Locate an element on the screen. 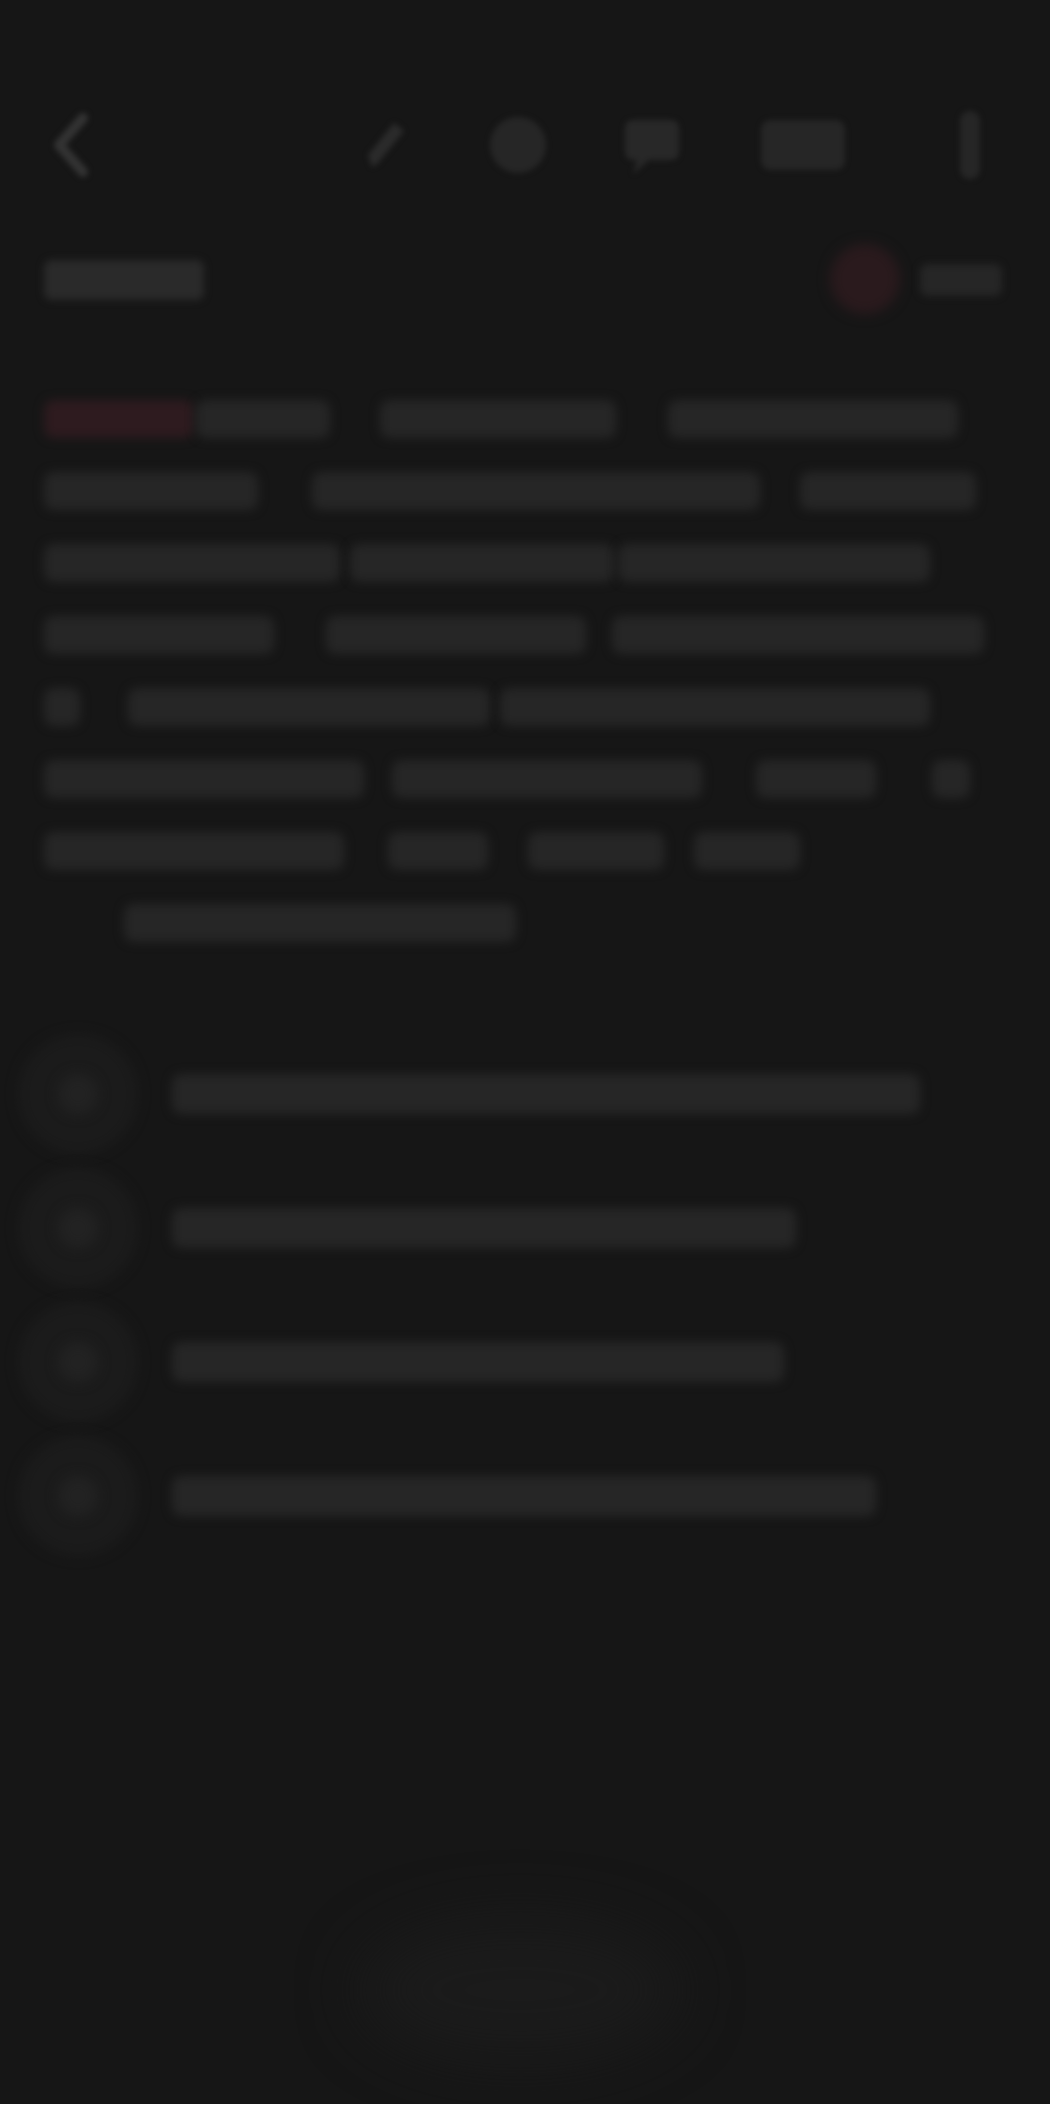 This screenshot has width=1050, height=2104. circle-icon is located at coordinates (518, 145).